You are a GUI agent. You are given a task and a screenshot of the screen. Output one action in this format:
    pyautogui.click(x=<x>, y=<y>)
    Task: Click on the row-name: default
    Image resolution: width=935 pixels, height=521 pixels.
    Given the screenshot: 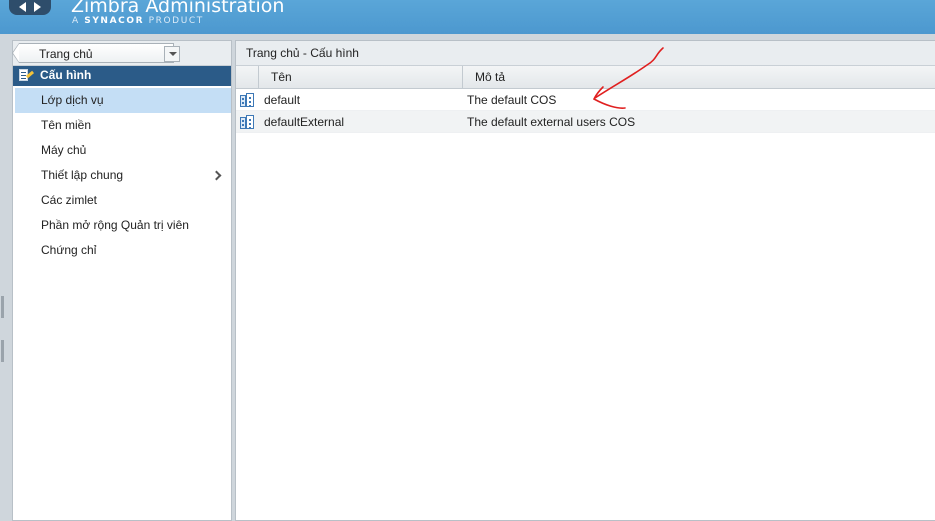 What is the action you would take?
    pyautogui.click(x=282, y=100)
    